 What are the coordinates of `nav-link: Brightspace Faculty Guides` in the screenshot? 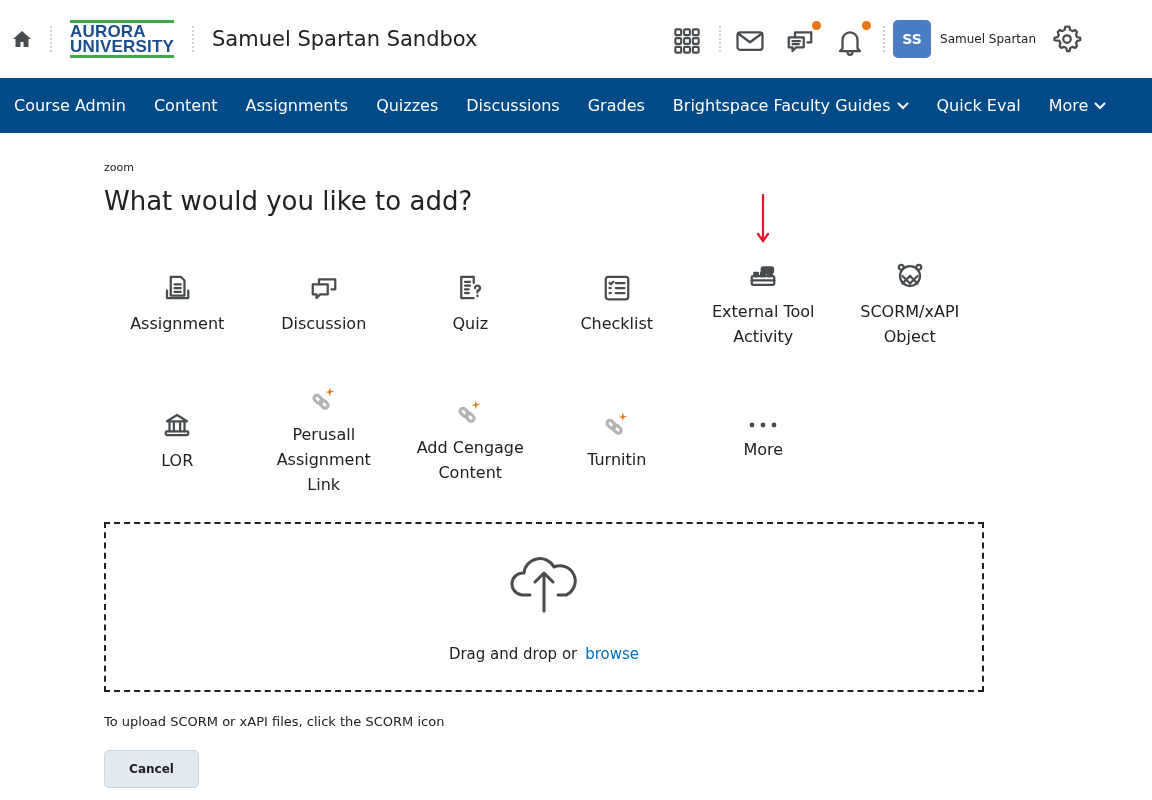 It's located at (790, 105).